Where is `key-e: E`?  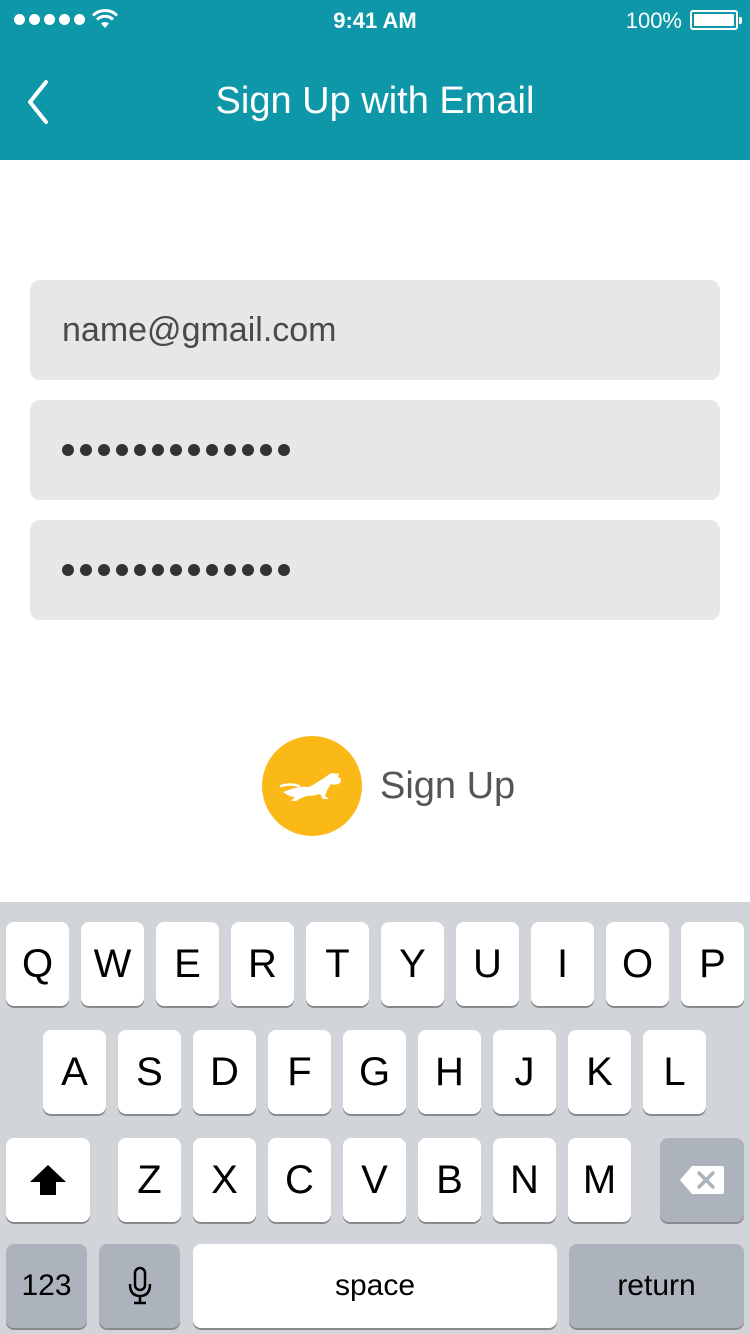
key-e: E is located at coordinates (187, 964).